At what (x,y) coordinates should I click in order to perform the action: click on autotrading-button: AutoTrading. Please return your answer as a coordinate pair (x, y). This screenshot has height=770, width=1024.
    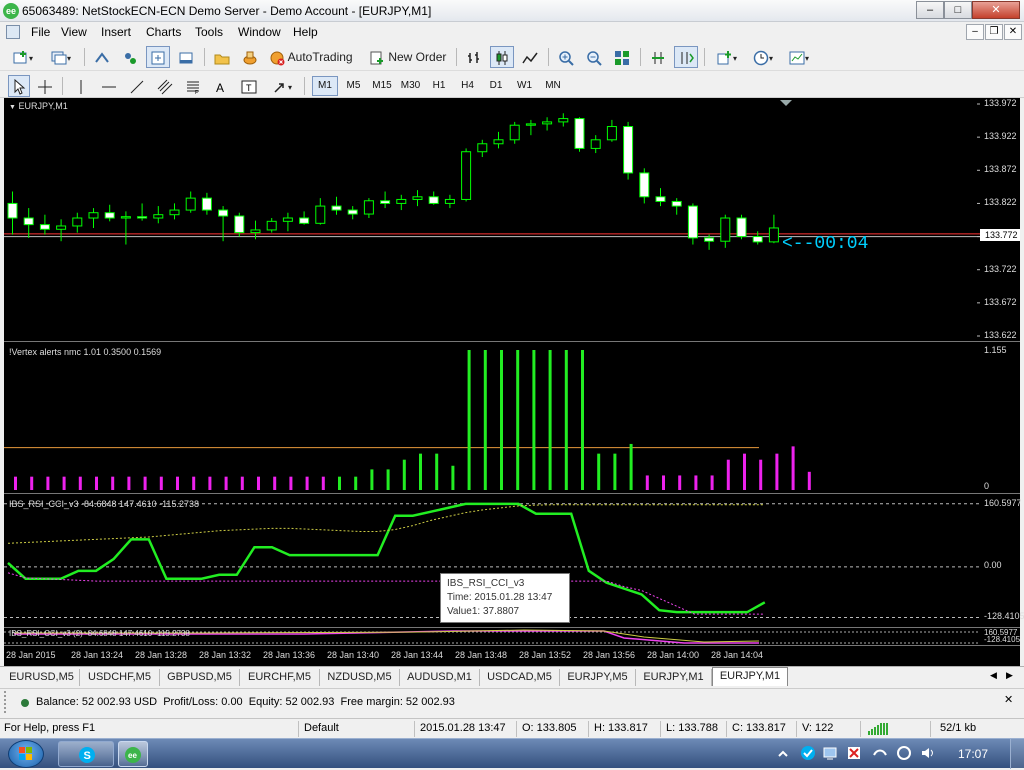
    Looking at the image, I should click on (314, 57).